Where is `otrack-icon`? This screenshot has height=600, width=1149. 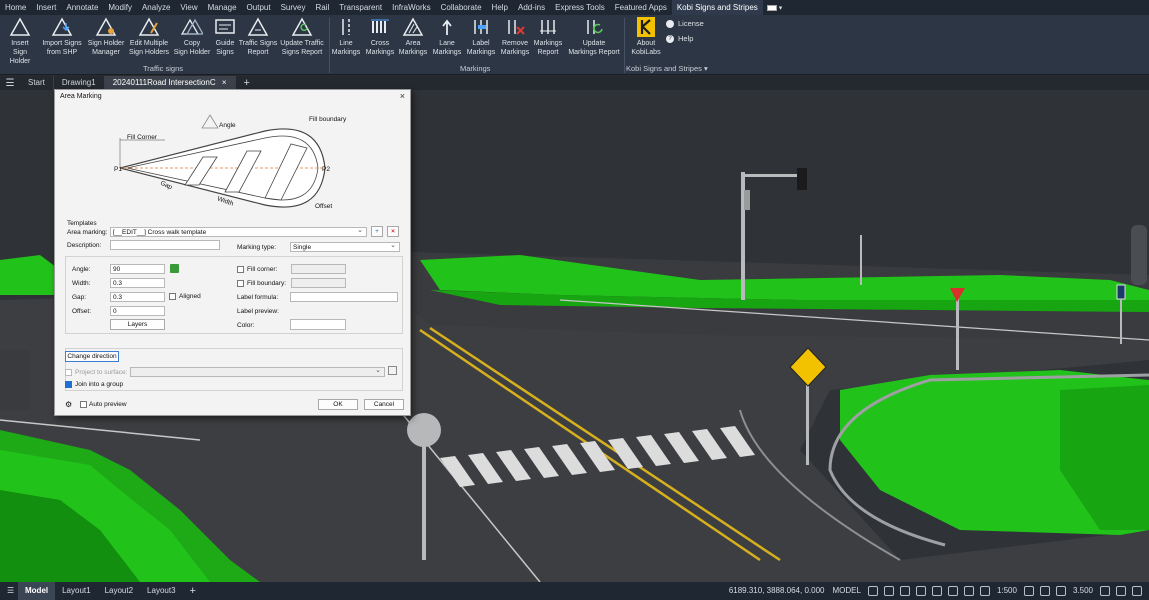 otrack-icon is located at coordinates (952, 591).